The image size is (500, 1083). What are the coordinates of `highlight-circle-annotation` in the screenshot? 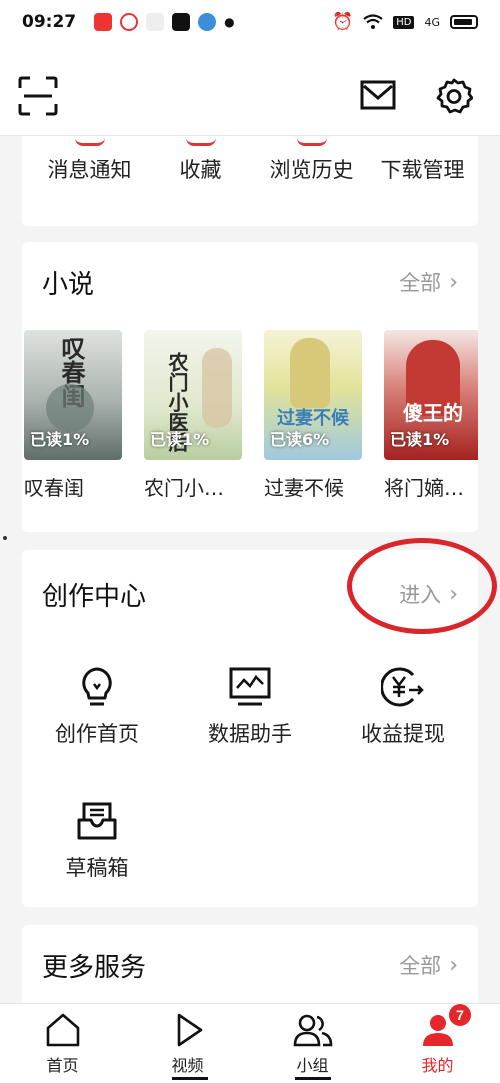 It's located at (422, 586).